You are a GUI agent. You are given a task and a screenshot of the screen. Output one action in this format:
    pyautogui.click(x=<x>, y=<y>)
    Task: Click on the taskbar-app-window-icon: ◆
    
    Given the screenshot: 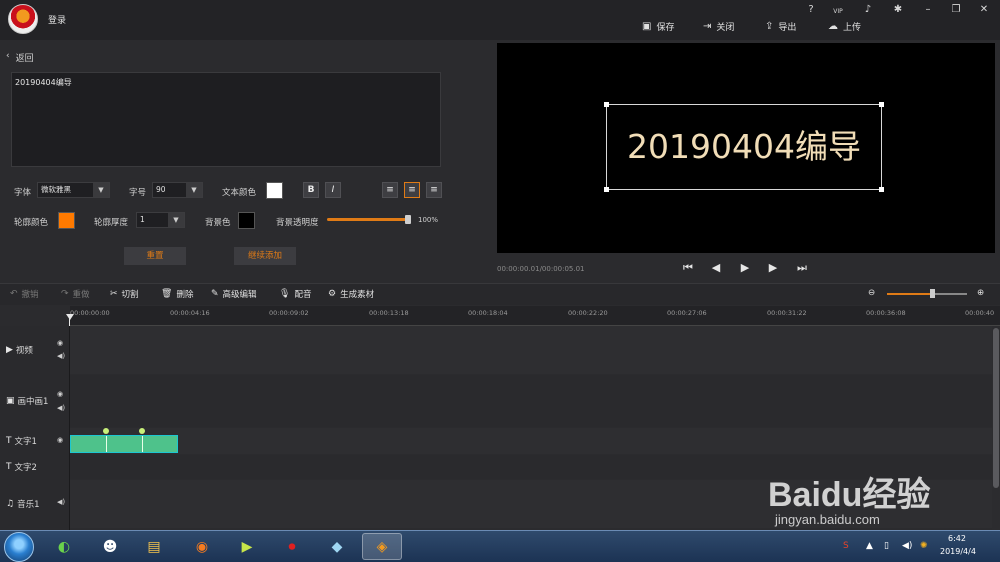 What is the action you would take?
    pyautogui.click(x=337, y=546)
    